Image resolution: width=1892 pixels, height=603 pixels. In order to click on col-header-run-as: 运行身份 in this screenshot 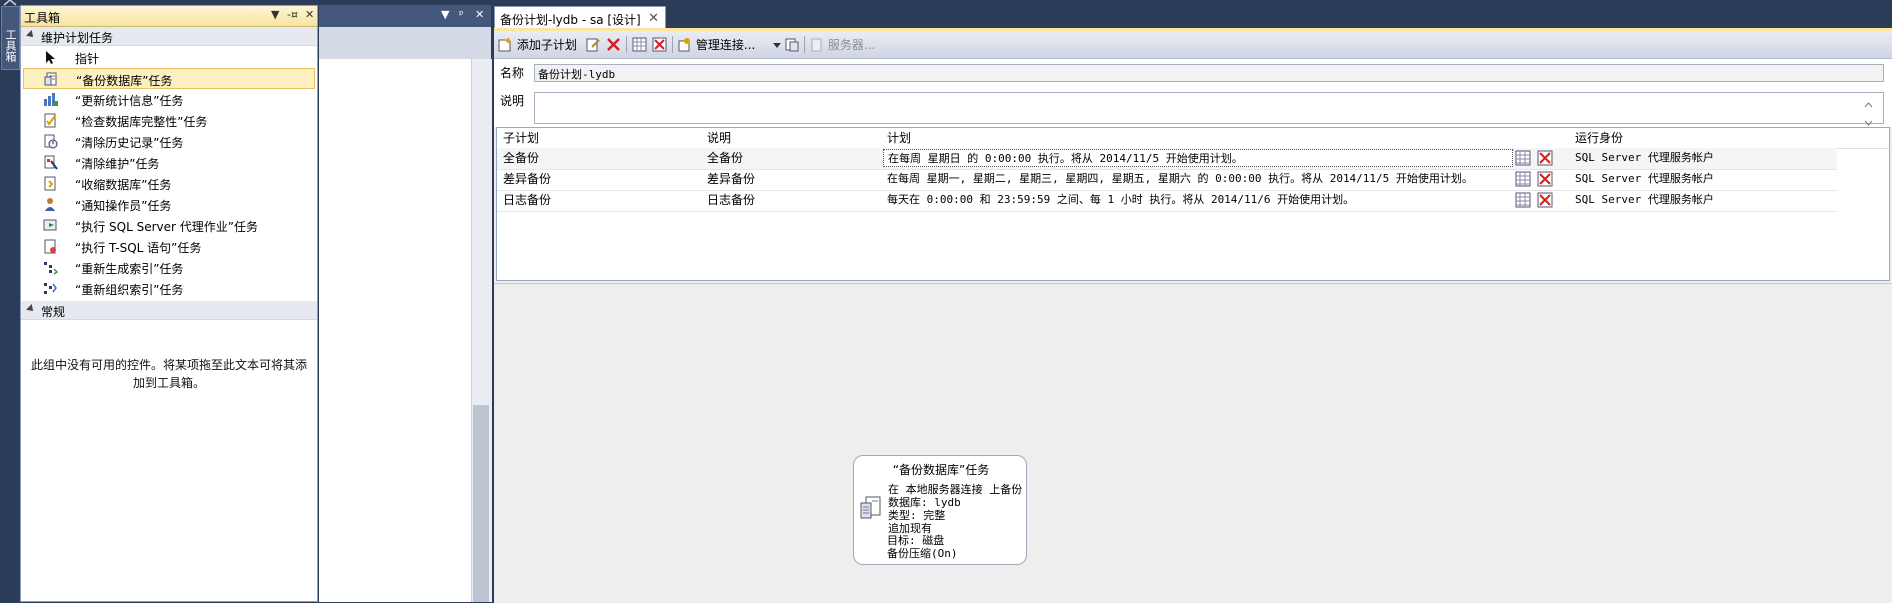, I will do `click(1599, 138)`.